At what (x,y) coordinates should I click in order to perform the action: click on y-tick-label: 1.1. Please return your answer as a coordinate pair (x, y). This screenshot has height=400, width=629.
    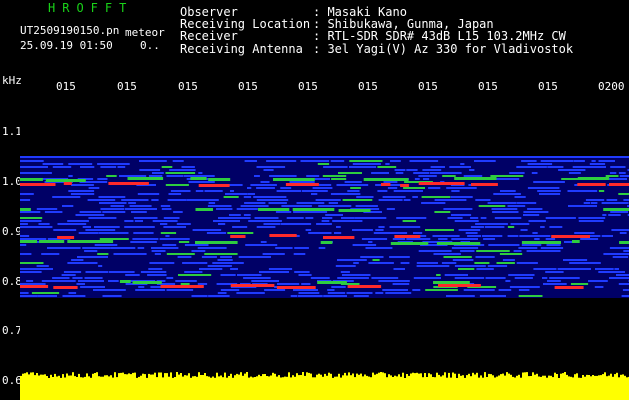
    Looking at the image, I should click on (12, 131).